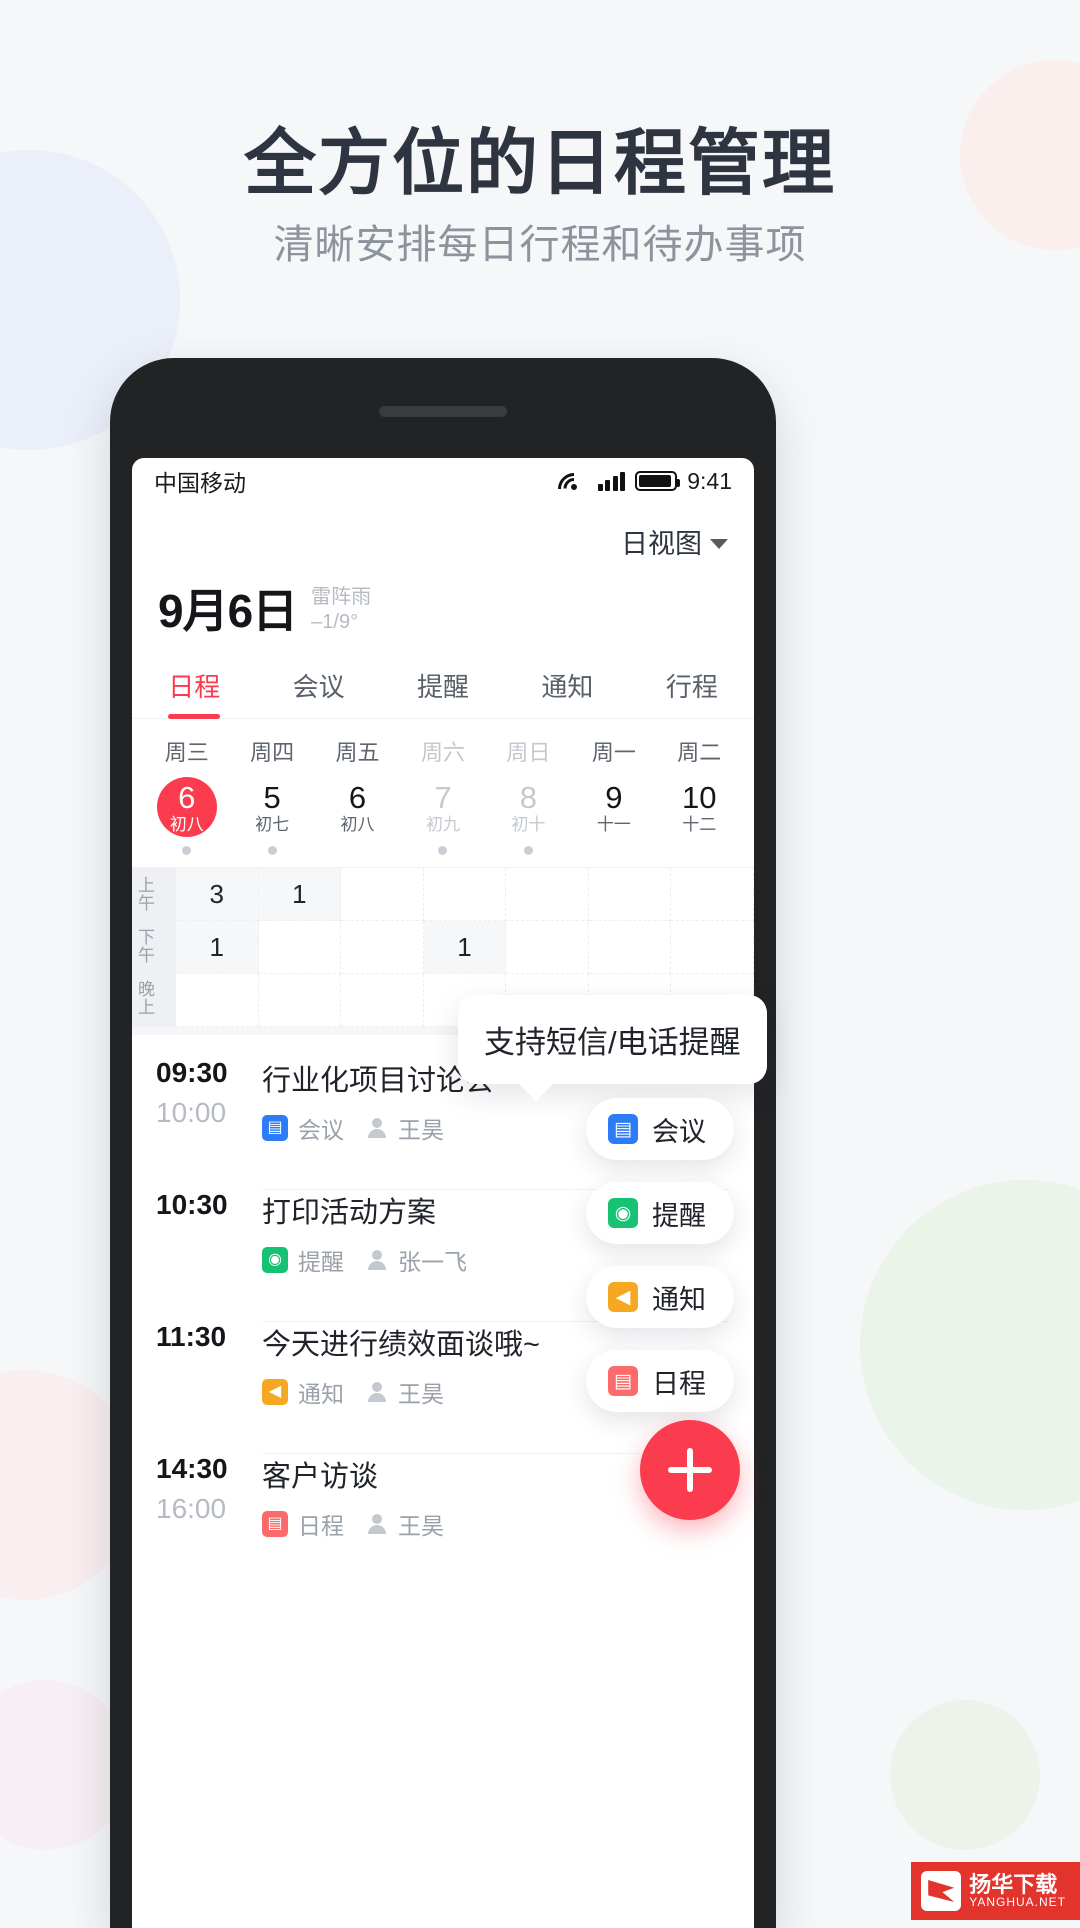 This screenshot has width=1080, height=1928. I want to click on week-day-circle: 6 初八, so click(358, 807).